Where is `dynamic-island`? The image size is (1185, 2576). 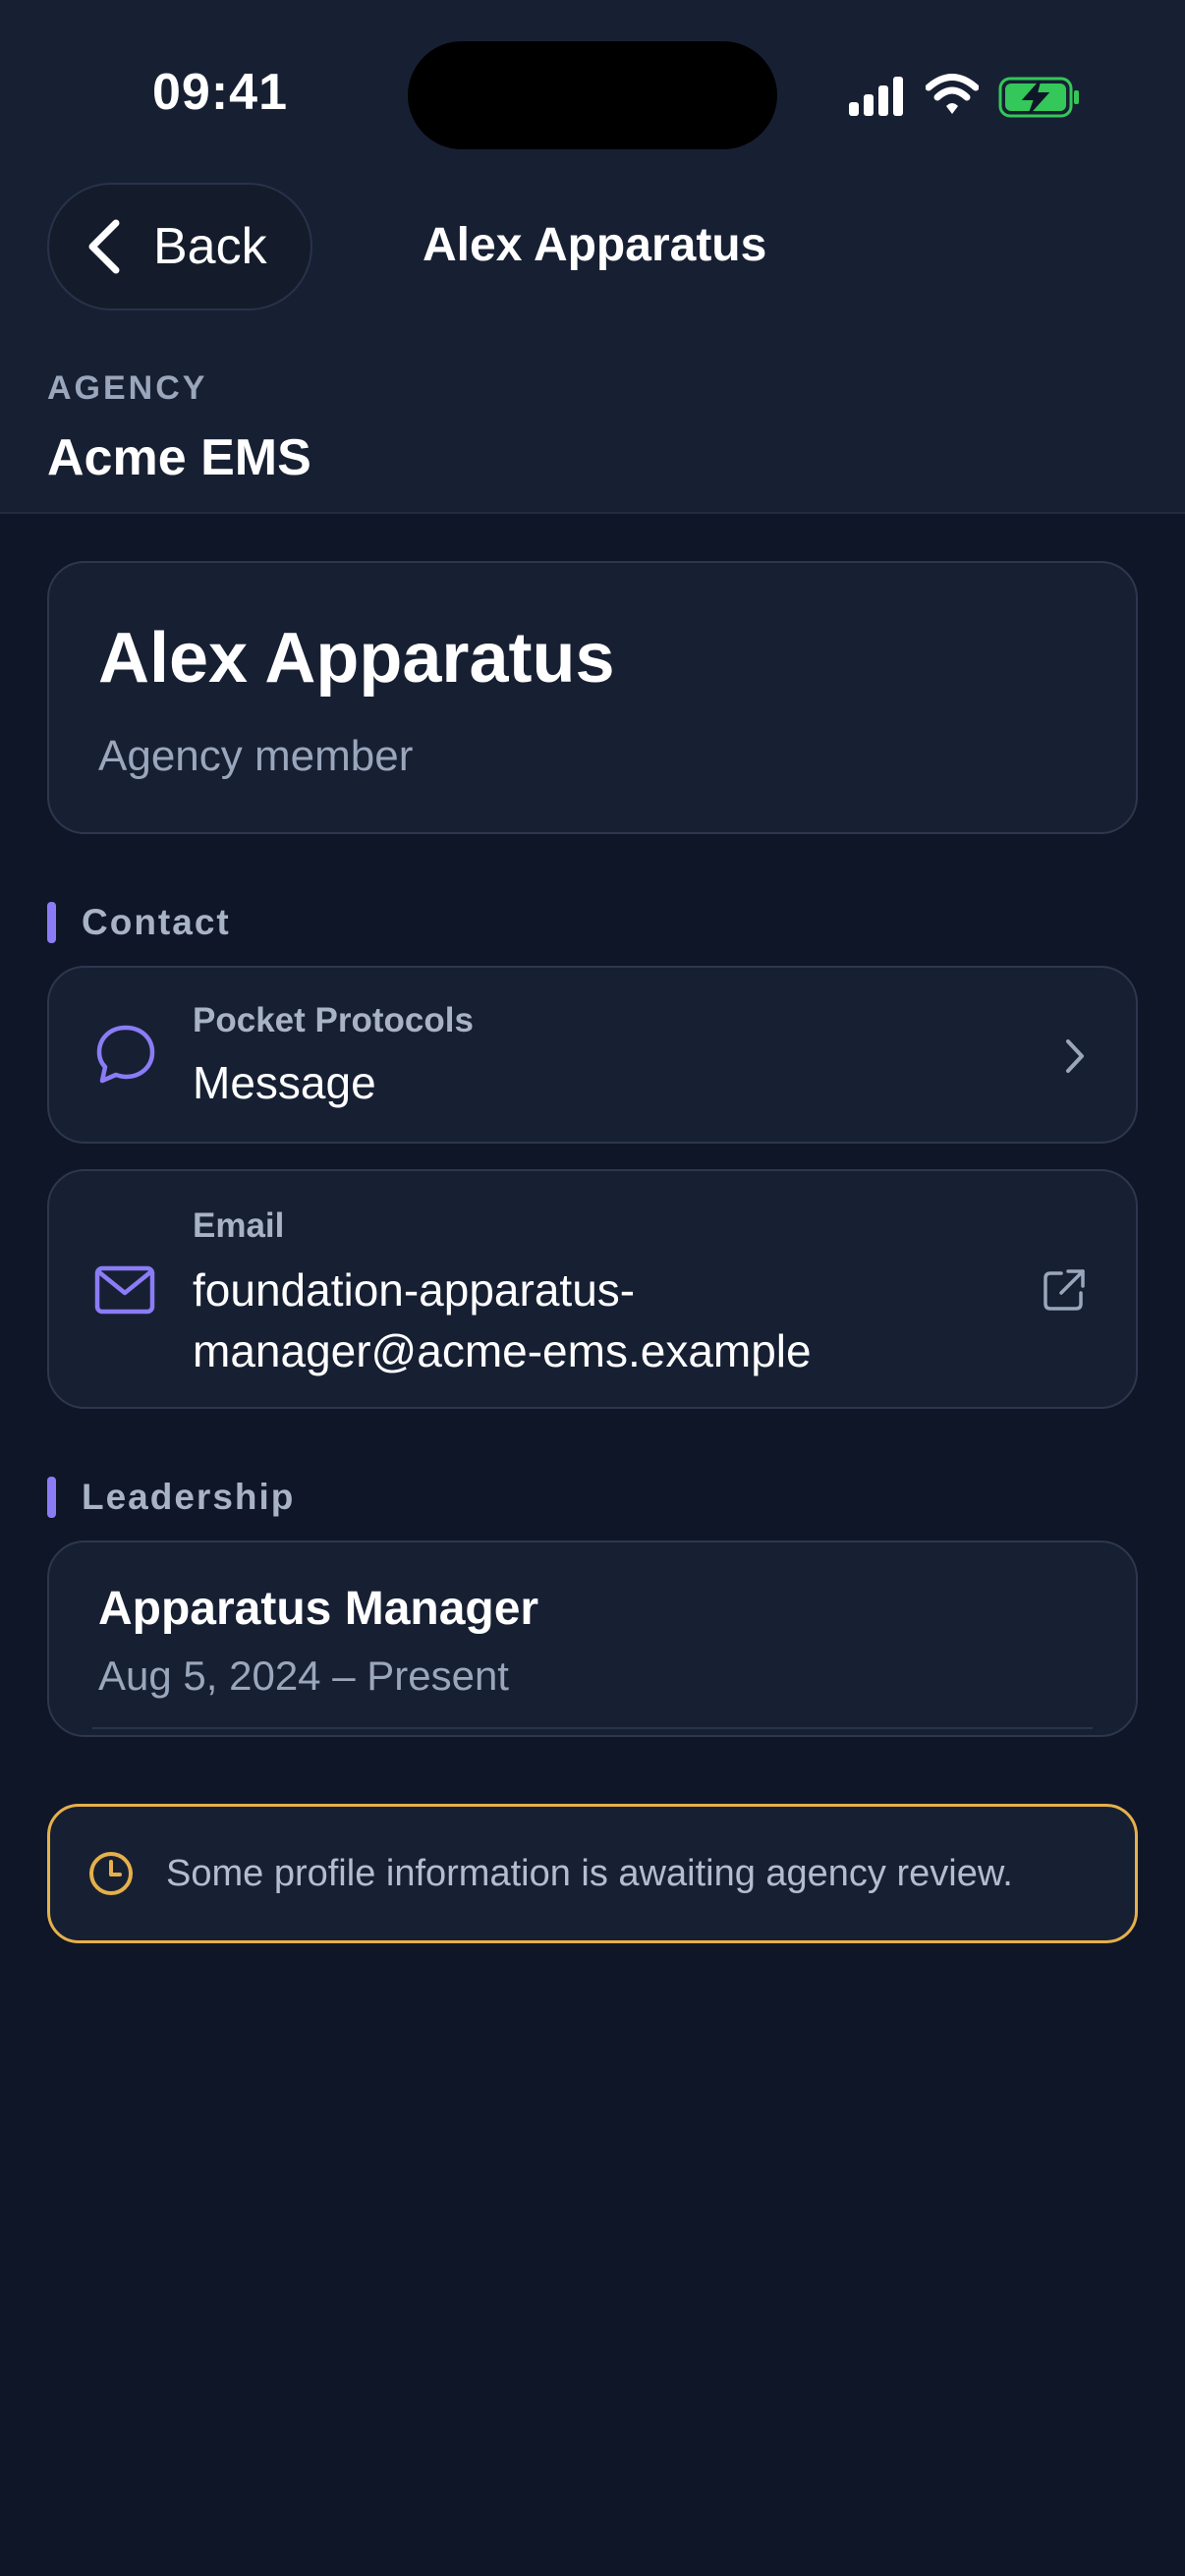 dynamic-island is located at coordinates (592, 95).